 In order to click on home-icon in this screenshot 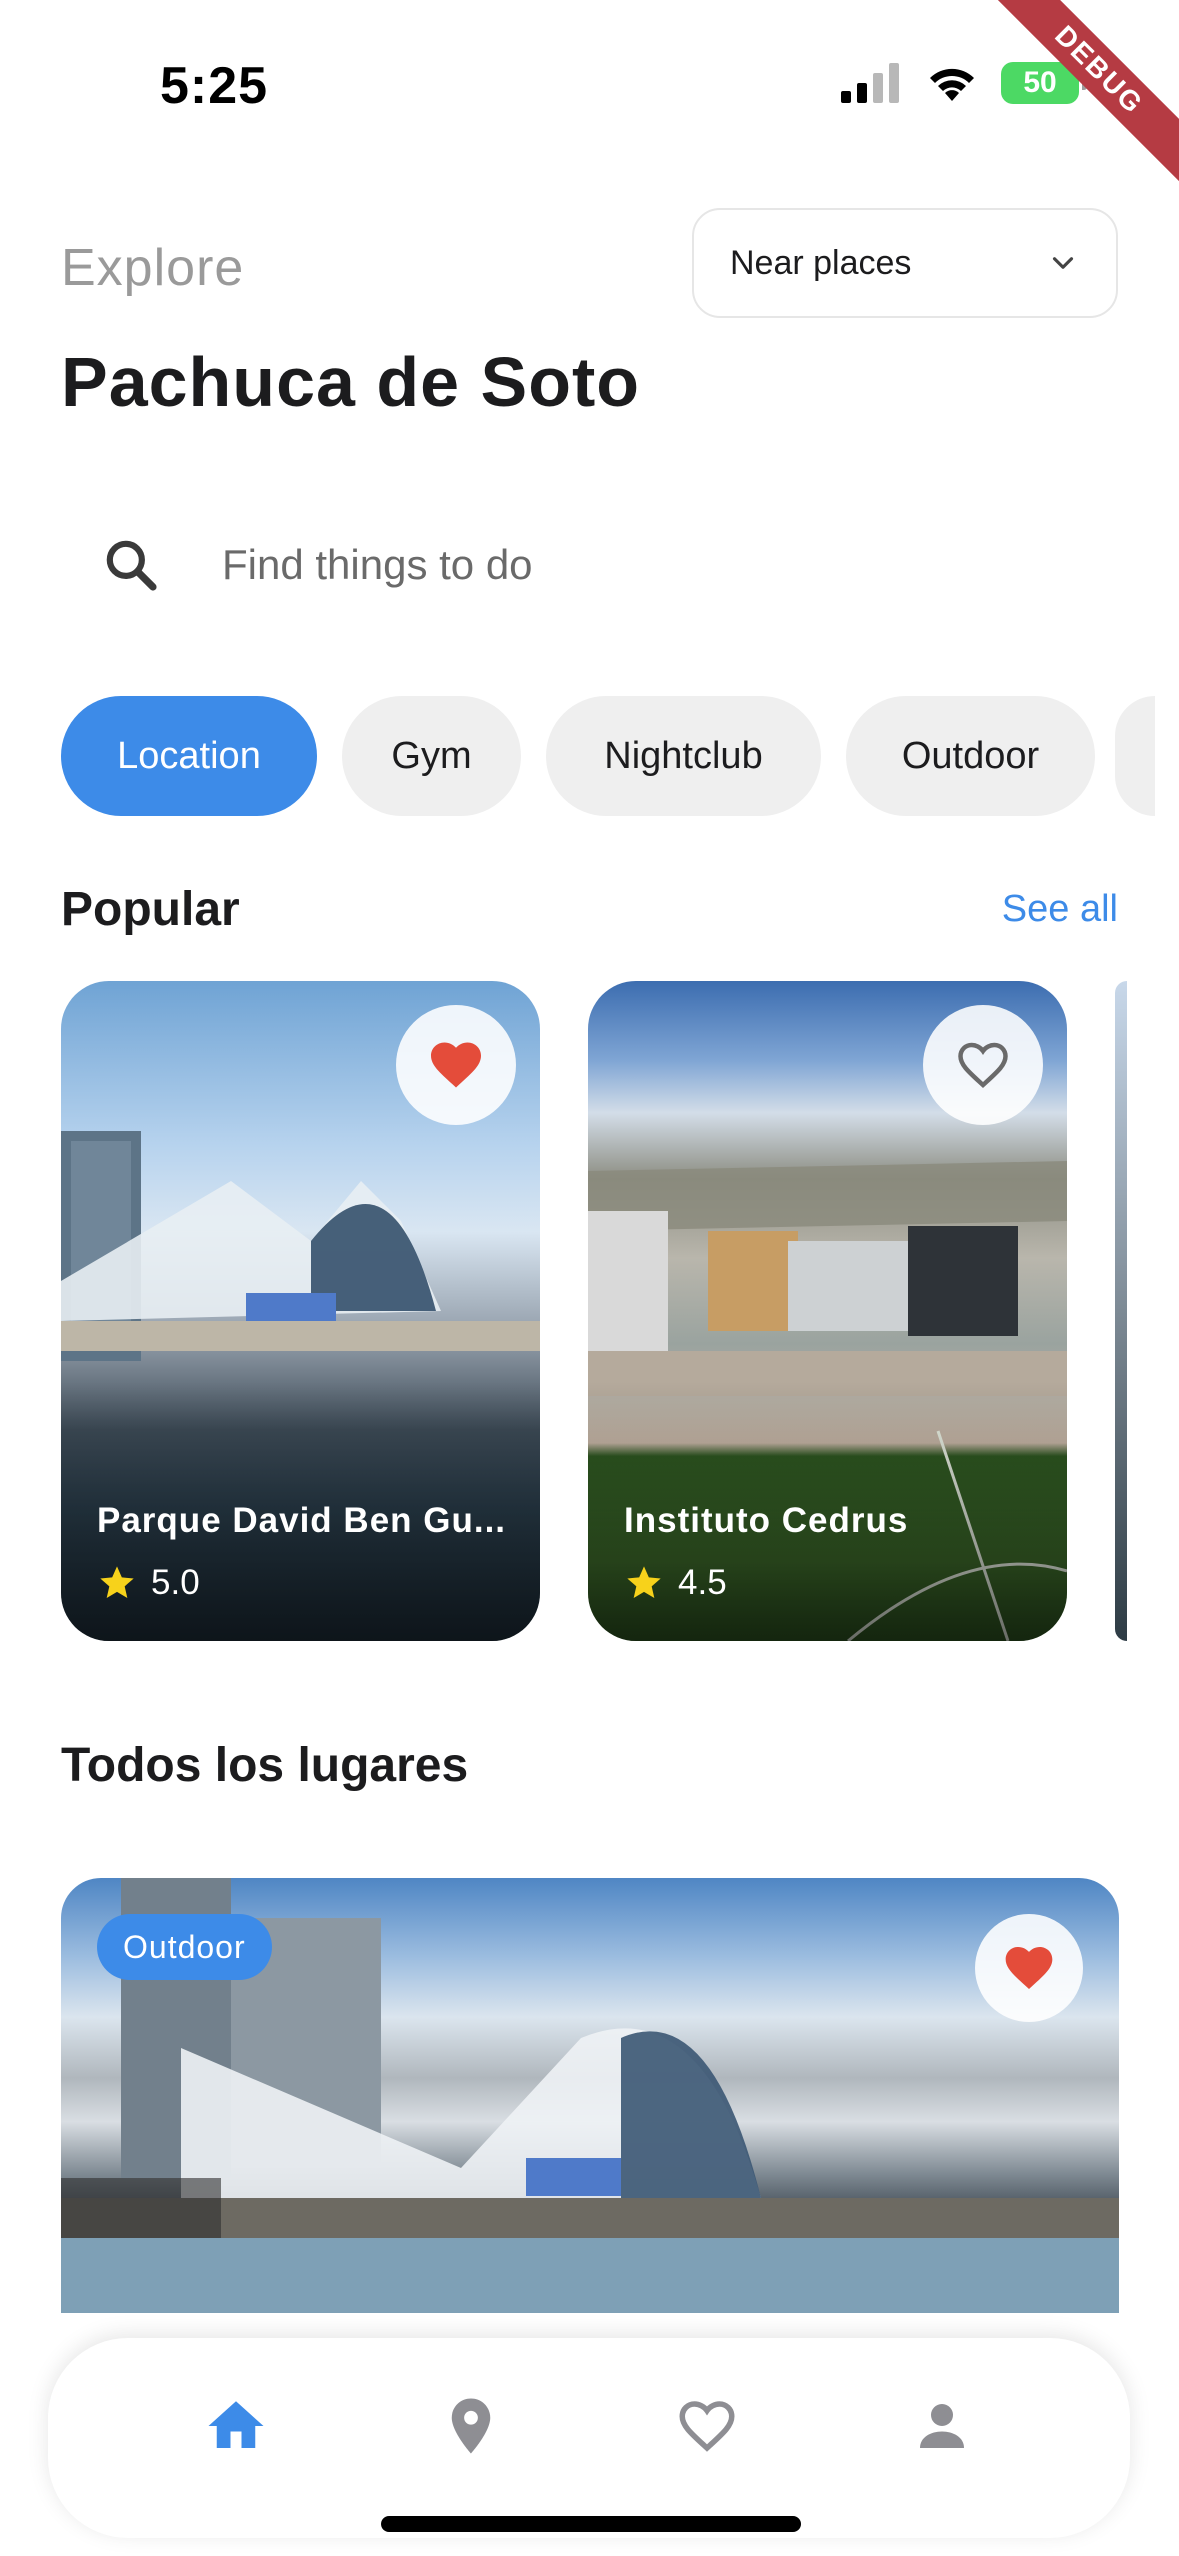, I will do `click(236, 2424)`.